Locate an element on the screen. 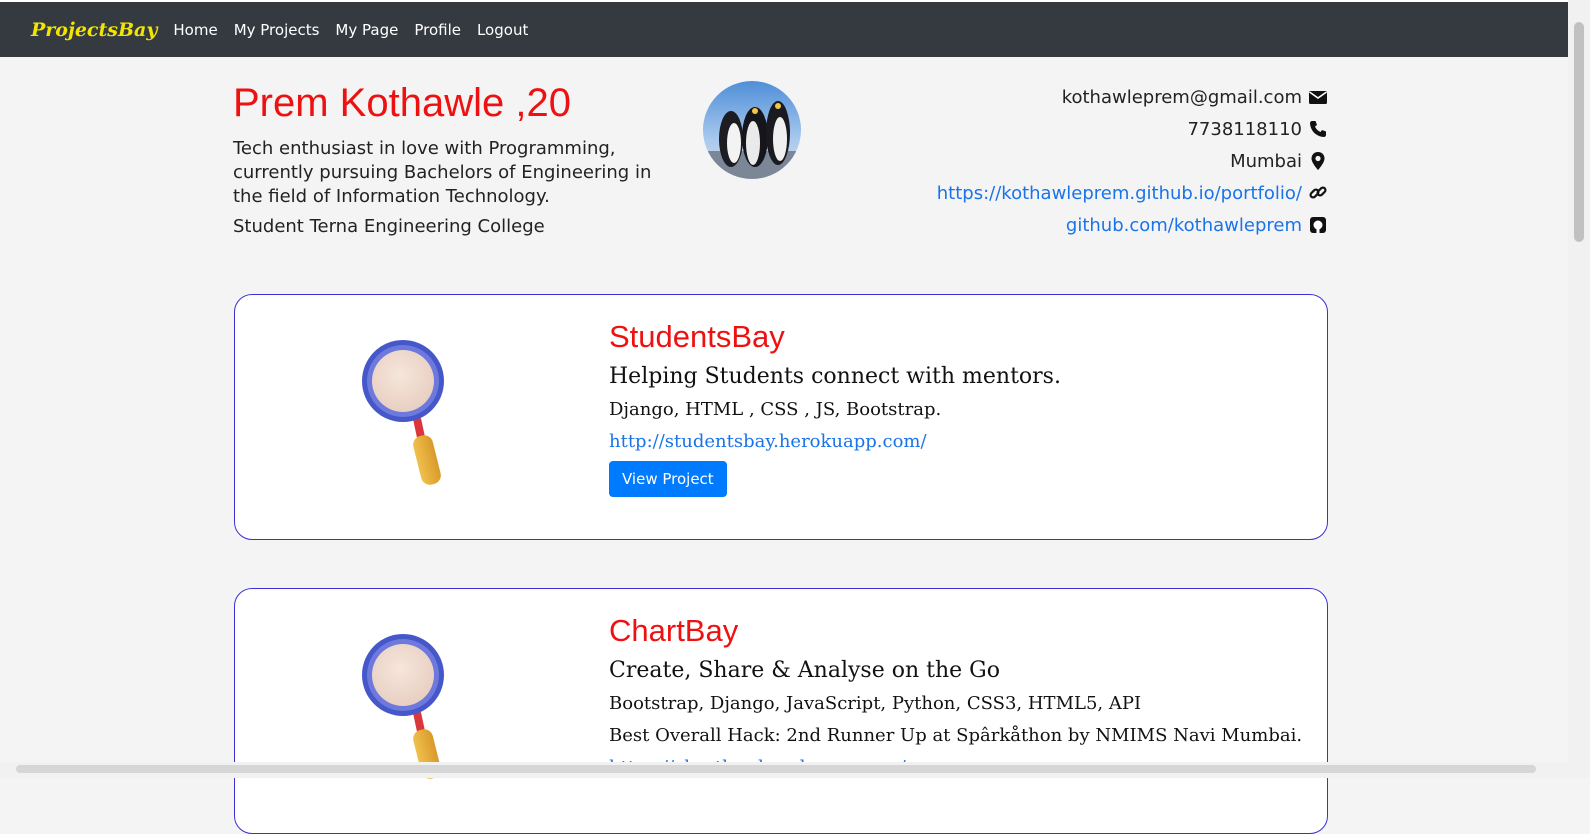 The height and width of the screenshot is (834, 1590). profile-name: Prem Kothawle ,20 is located at coordinates (402, 103).